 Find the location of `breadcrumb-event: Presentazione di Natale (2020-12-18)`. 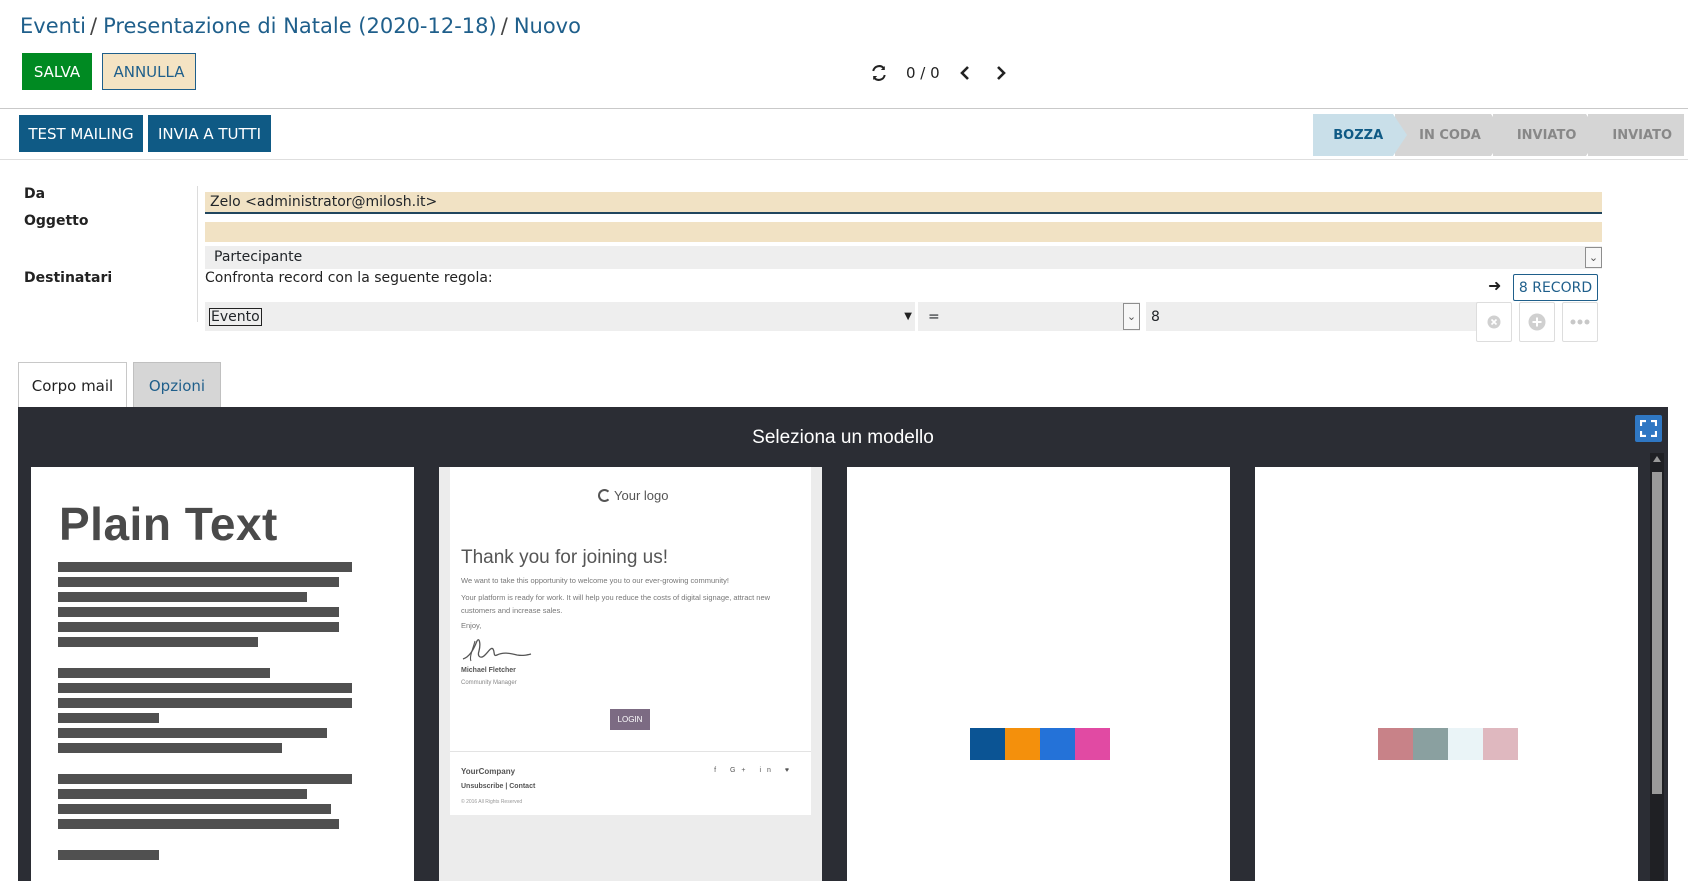

breadcrumb-event: Presentazione di Natale (2020-12-18) is located at coordinates (300, 26).